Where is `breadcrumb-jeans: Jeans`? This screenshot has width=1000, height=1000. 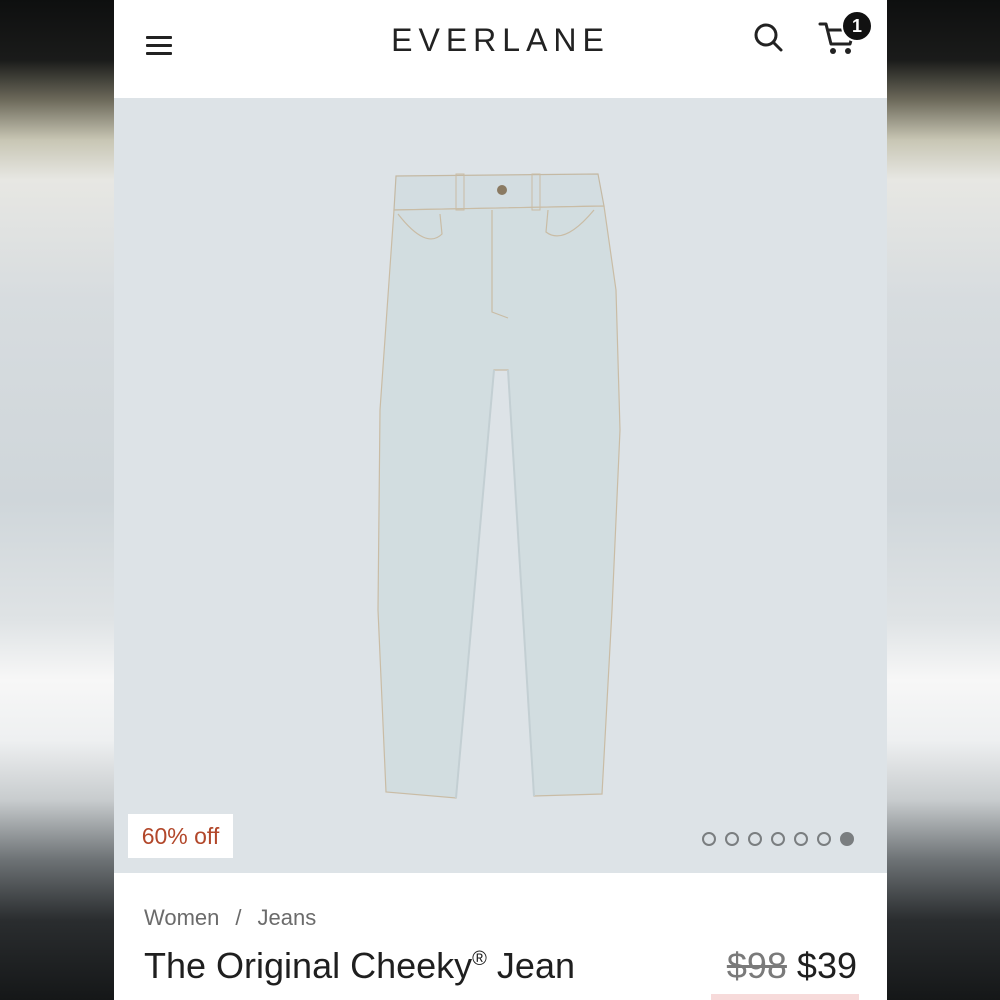 breadcrumb-jeans: Jeans is located at coordinates (287, 918).